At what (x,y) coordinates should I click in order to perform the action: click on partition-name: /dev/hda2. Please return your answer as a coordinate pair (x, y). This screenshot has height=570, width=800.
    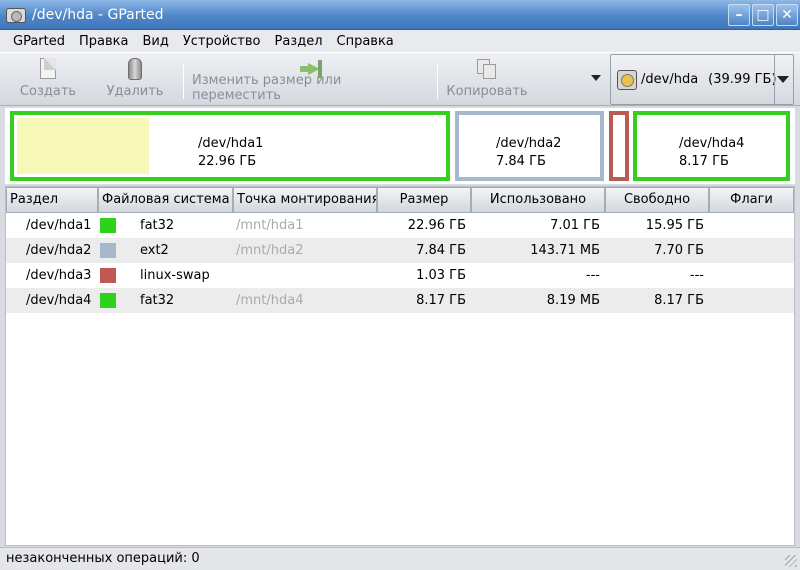
    Looking at the image, I should click on (529, 143).